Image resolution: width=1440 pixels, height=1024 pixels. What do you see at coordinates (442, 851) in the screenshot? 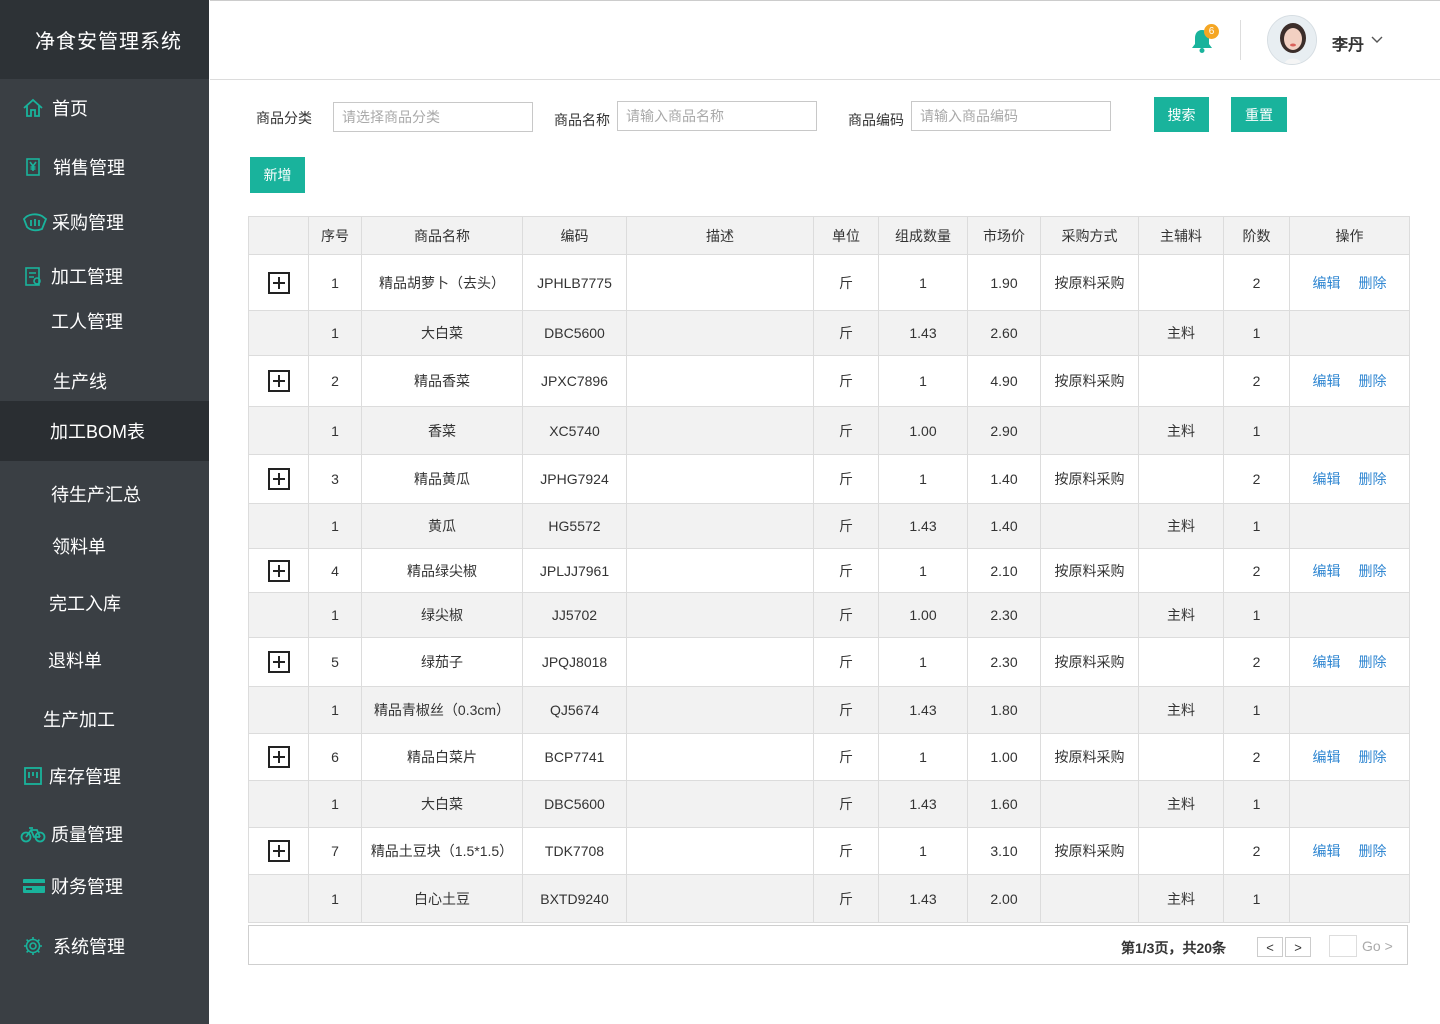
I see `cell-name: 精品土豆块（1.5*1.5）` at bounding box center [442, 851].